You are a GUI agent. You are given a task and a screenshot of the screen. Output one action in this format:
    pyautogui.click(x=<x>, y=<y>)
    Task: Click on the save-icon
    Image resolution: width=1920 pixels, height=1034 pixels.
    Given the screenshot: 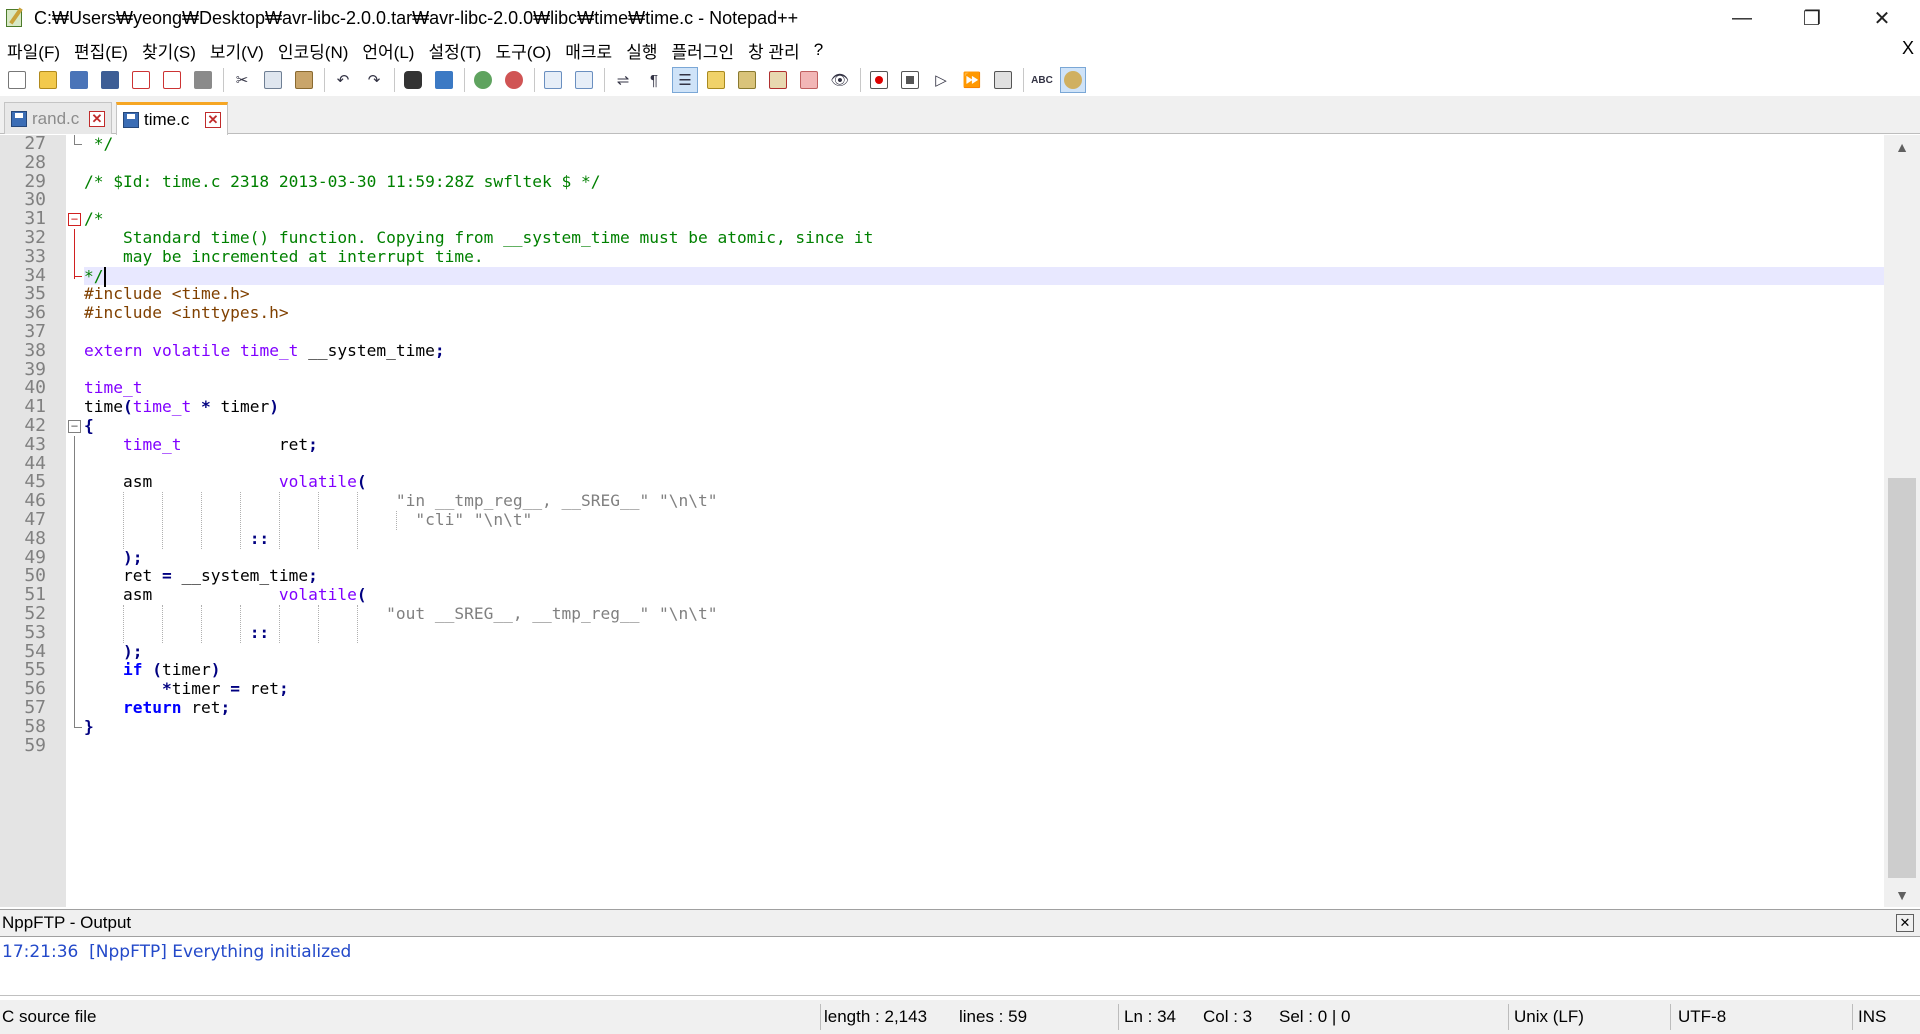 What is the action you would take?
    pyautogui.click(x=79, y=80)
    